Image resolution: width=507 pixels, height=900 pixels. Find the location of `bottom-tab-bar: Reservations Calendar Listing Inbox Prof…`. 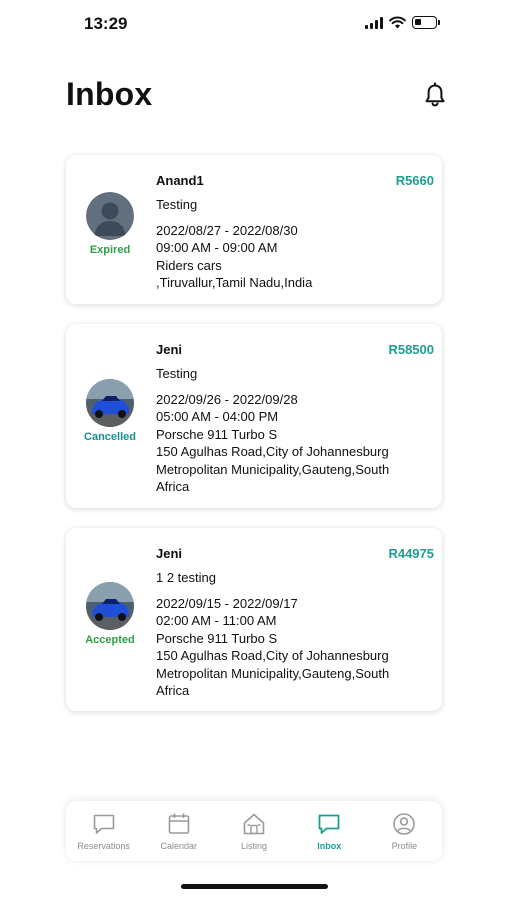

bottom-tab-bar: Reservations Calendar Listing Inbox Prof… is located at coordinates (254, 831).